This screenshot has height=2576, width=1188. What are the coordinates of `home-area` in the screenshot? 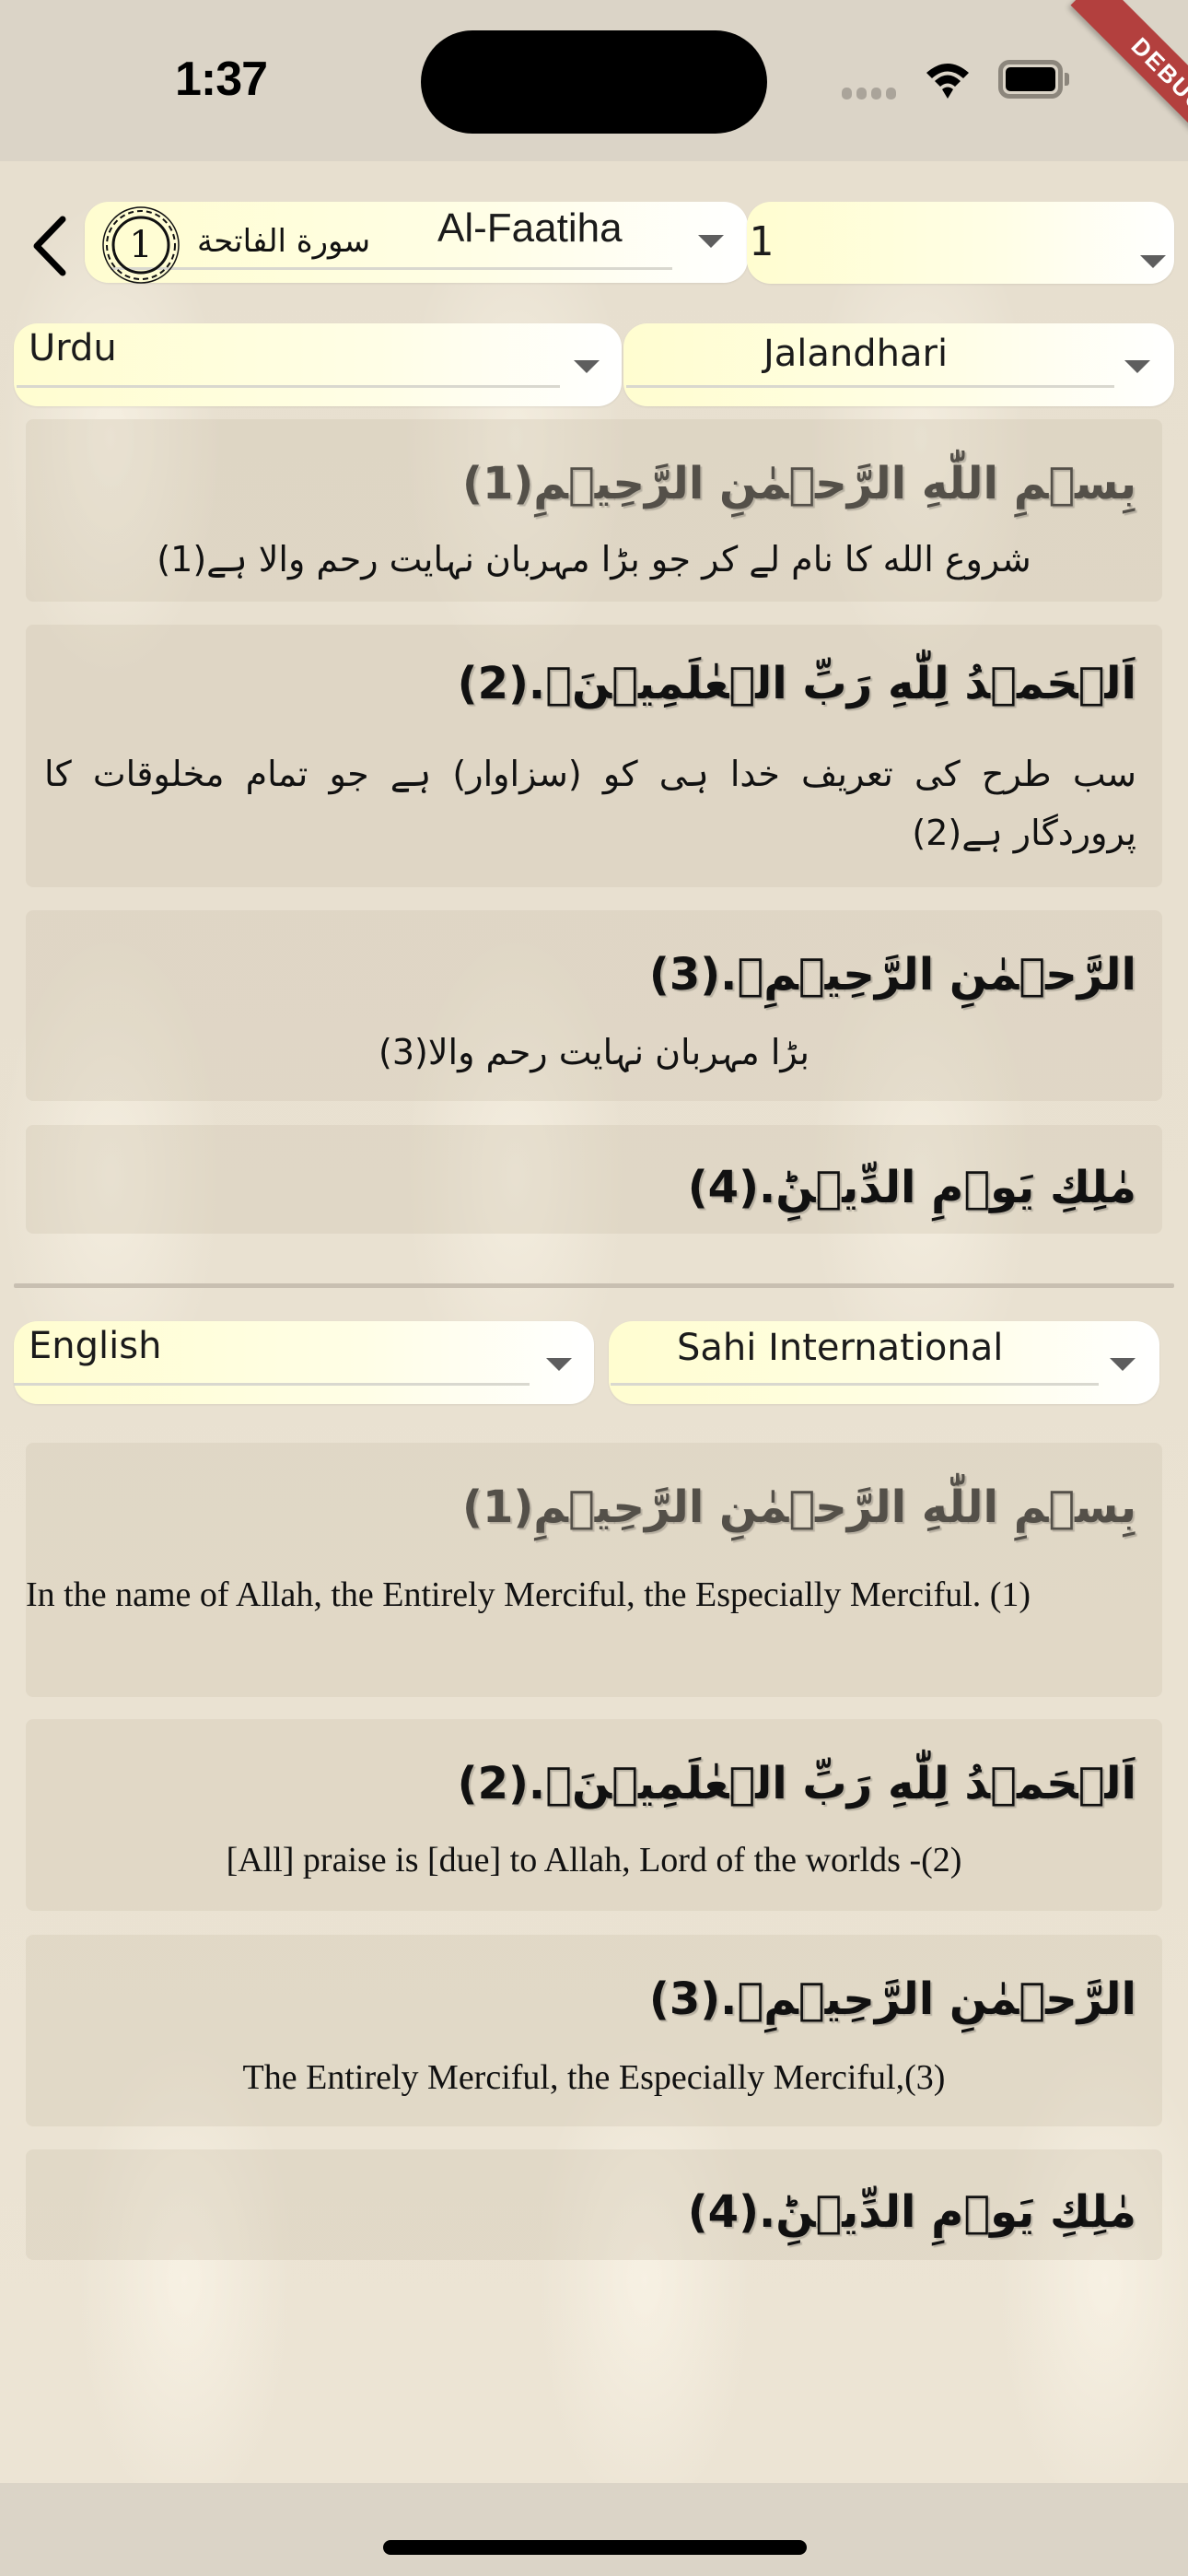 It's located at (594, 2529).